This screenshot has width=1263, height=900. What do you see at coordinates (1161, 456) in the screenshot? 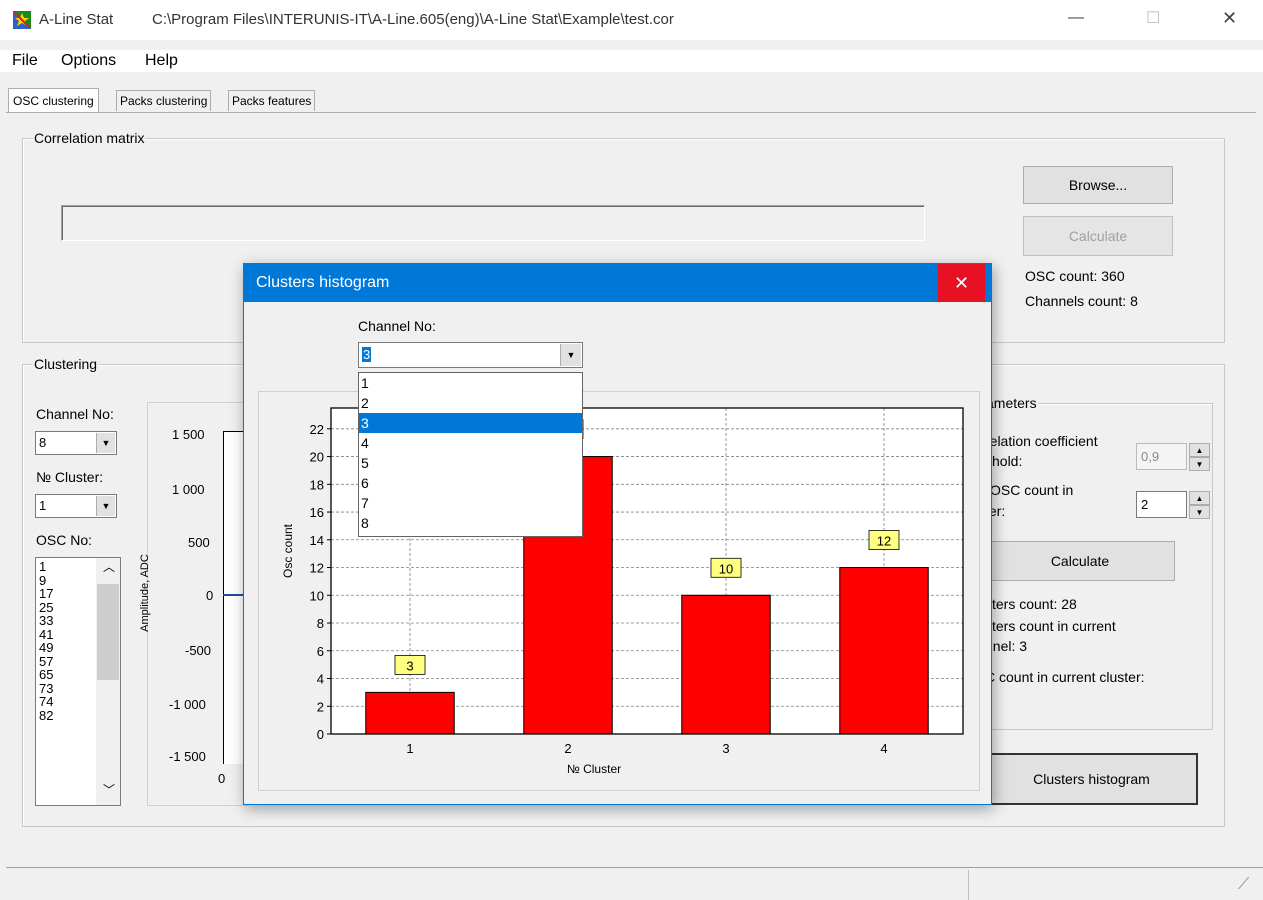
I see `corr-coef-spin: 0,9` at bounding box center [1161, 456].